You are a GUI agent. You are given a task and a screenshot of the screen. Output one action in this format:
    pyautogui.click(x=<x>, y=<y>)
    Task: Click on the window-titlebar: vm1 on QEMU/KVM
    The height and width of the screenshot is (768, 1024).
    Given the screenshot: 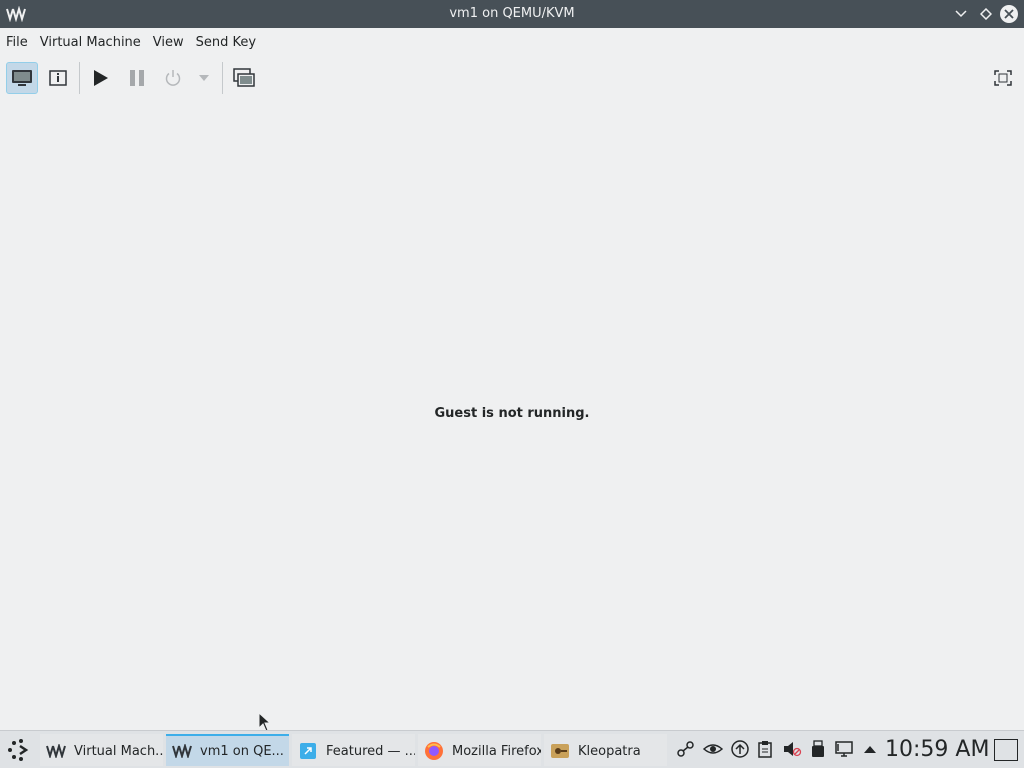 What is the action you would take?
    pyautogui.click(x=512, y=14)
    